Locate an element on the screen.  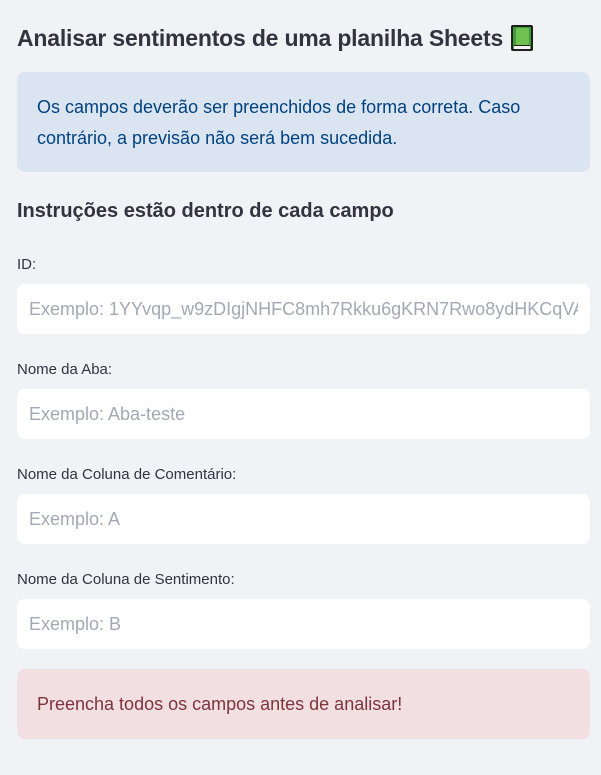
sentiment-column-label: Nome da Coluna de Sentimento: is located at coordinates (126, 579).